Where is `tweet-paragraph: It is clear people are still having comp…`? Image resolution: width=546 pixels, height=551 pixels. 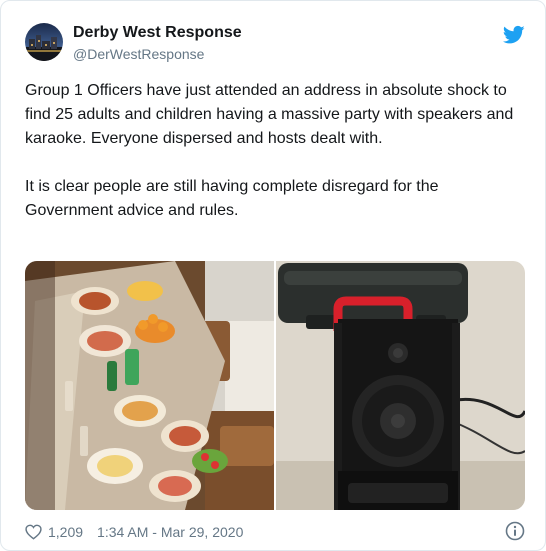 tweet-paragraph: It is clear people are still having comp… is located at coordinates (232, 198).